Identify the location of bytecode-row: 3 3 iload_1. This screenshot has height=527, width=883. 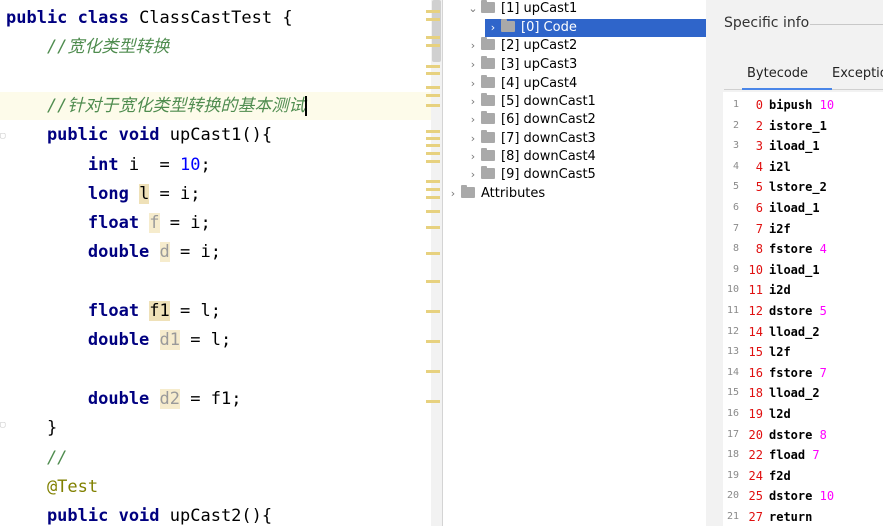
(803, 146).